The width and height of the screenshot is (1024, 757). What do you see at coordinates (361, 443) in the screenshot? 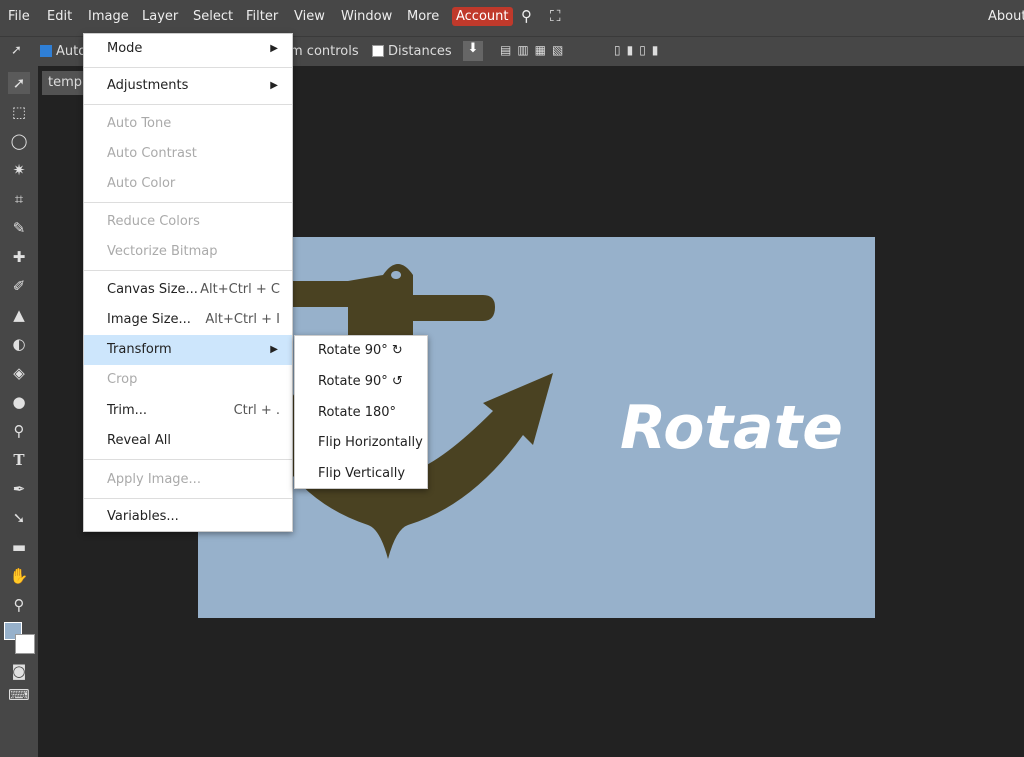
I see `menu-item-flip-horizontal: Flip Horizontally` at bounding box center [361, 443].